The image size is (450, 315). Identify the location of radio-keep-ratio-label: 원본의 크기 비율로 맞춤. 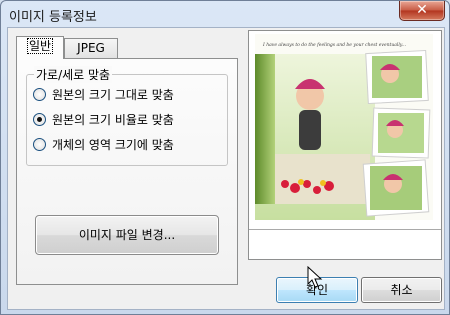
(113, 119).